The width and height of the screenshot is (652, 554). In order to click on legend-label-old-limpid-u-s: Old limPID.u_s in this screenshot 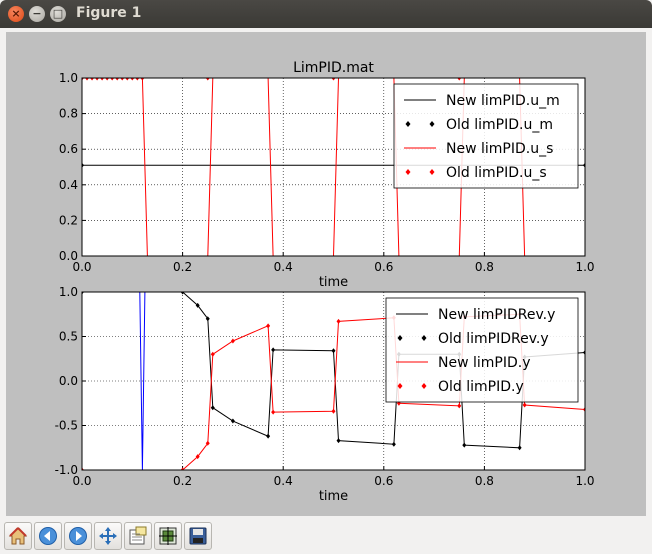, I will do `click(496, 173)`.